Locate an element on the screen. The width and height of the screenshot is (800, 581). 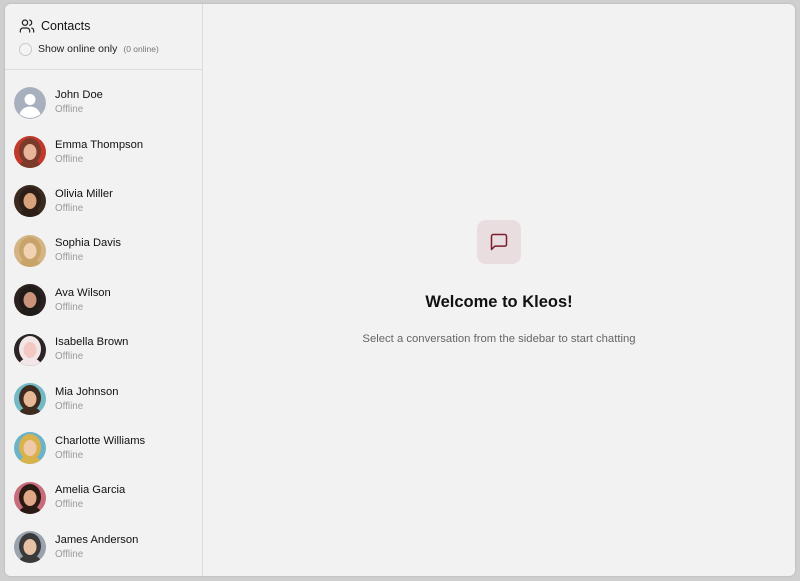
sidebar-title: Contacts is located at coordinates (66, 26).